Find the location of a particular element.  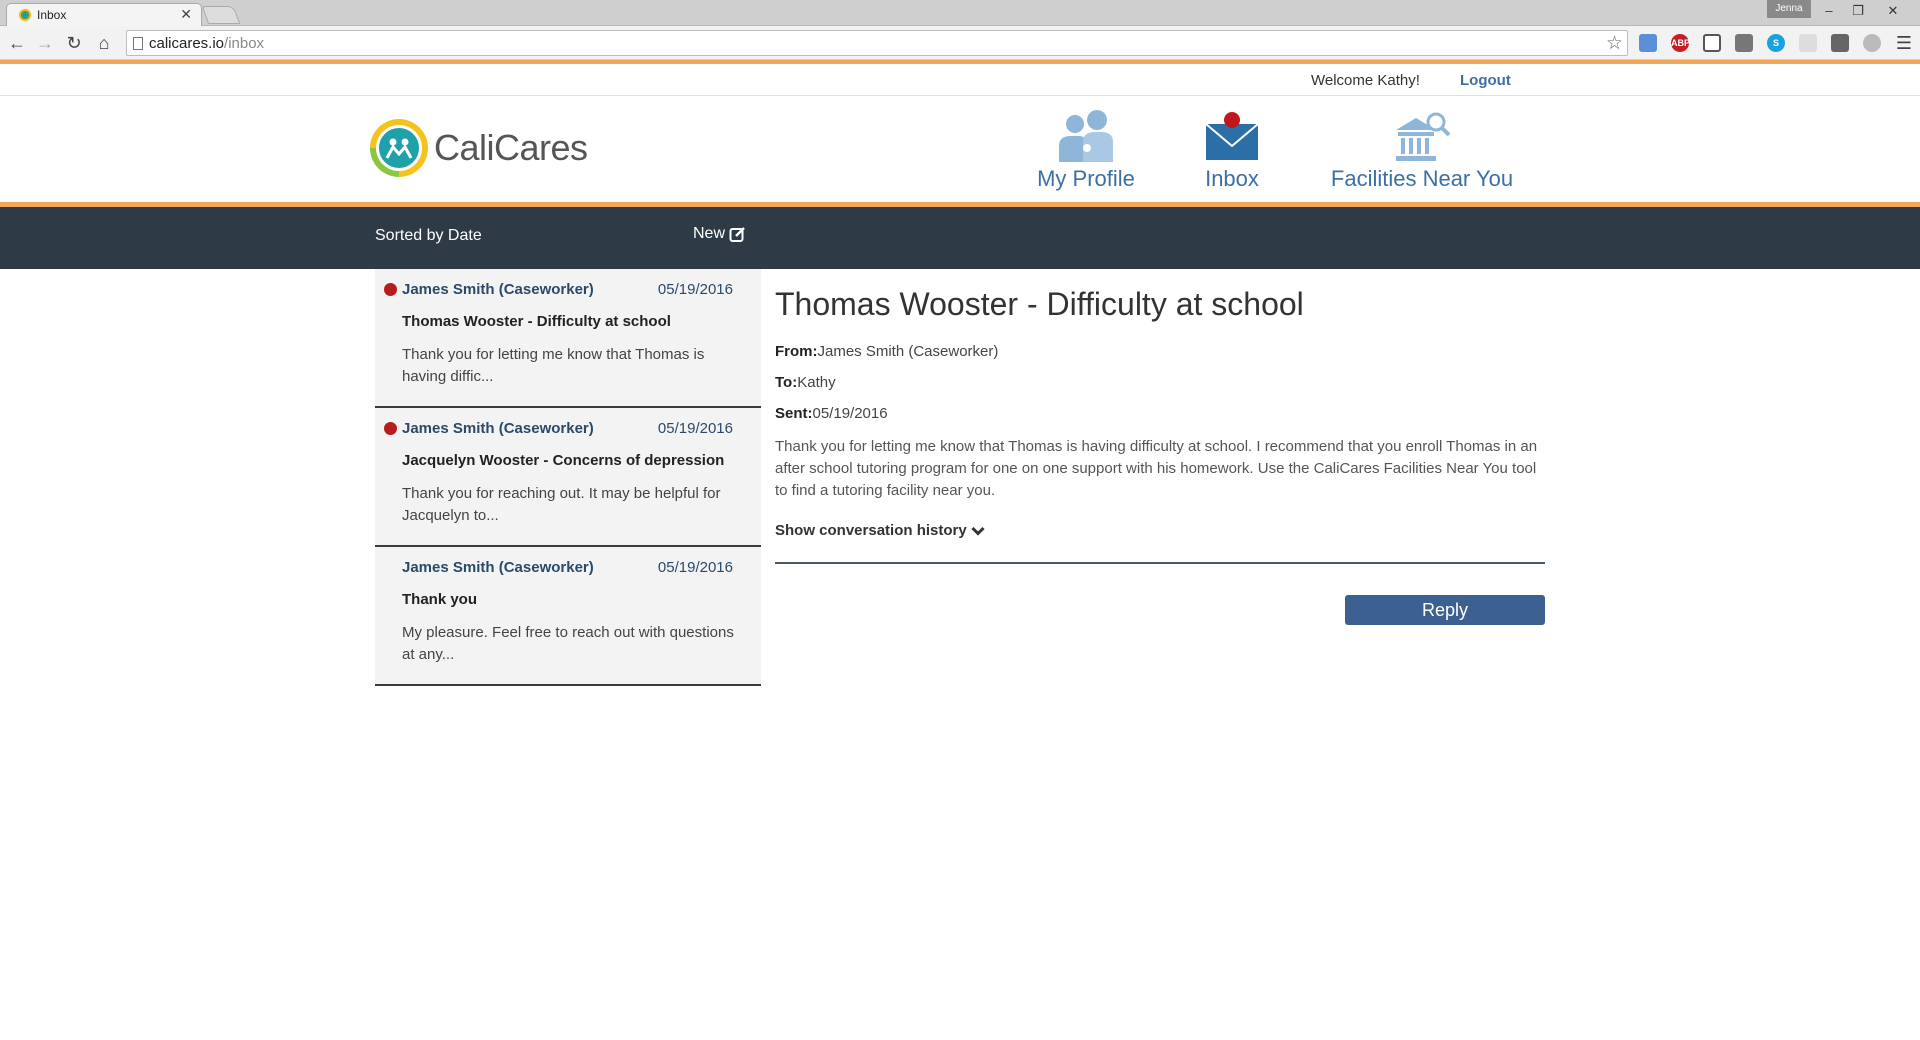

favicon-icon is located at coordinates (25, 15).